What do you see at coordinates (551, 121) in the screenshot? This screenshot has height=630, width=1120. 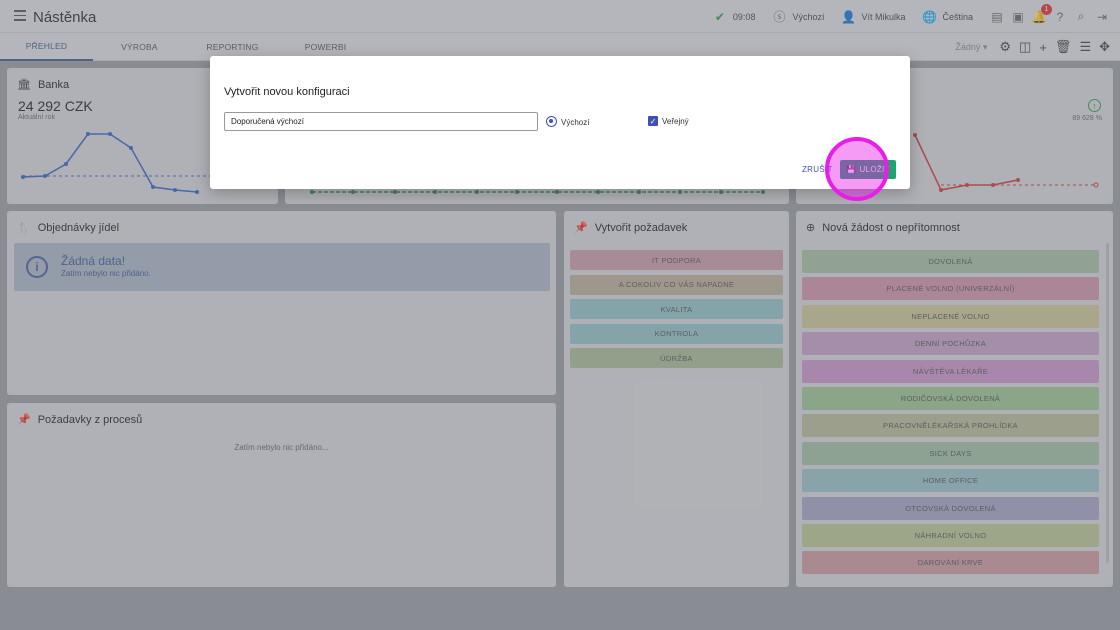 I see `default-radio` at bounding box center [551, 121].